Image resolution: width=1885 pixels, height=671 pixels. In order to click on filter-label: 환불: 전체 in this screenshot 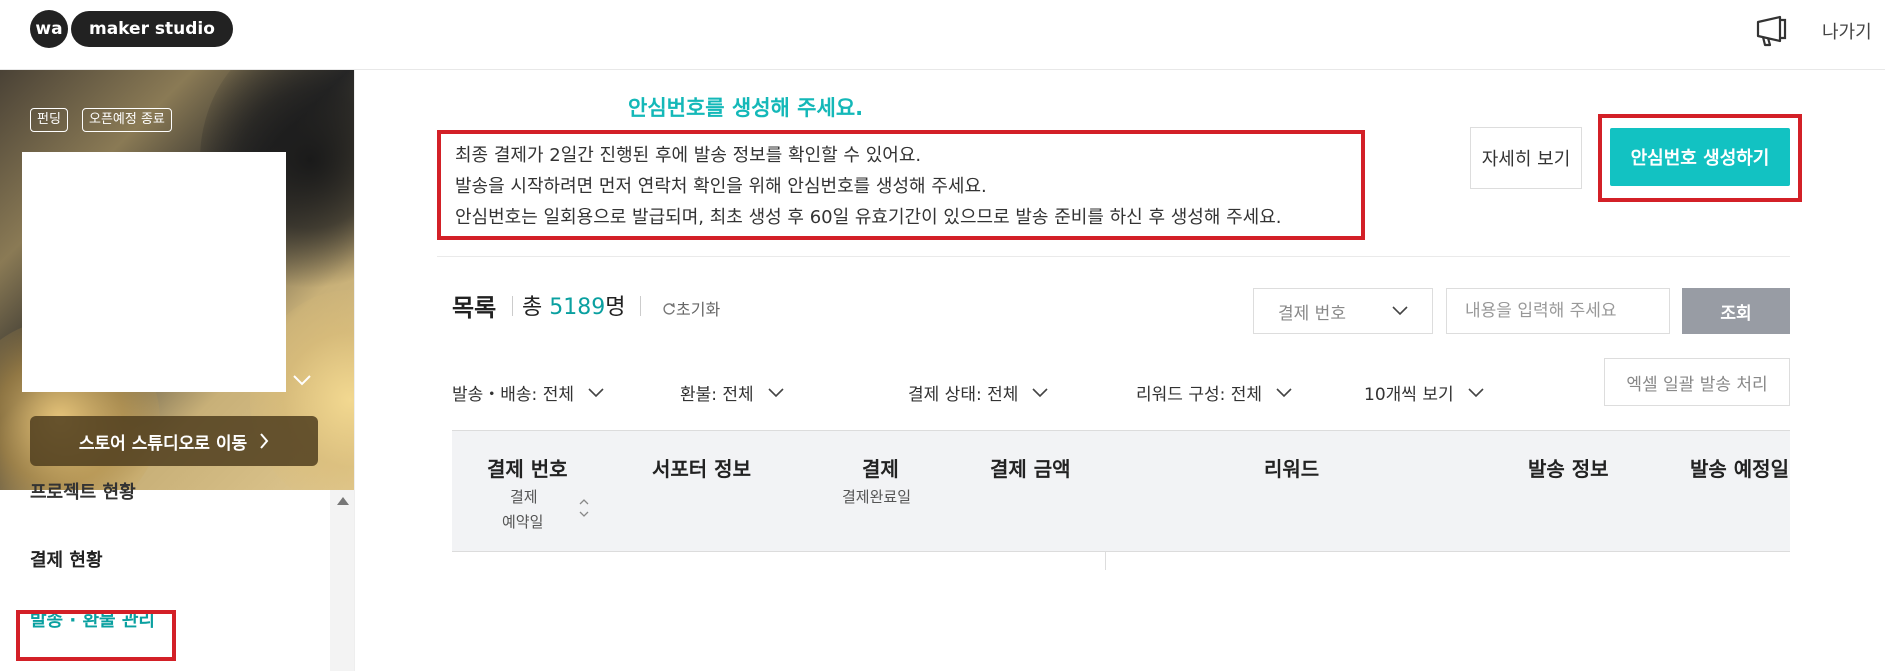, I will do `click(717, 395)`.